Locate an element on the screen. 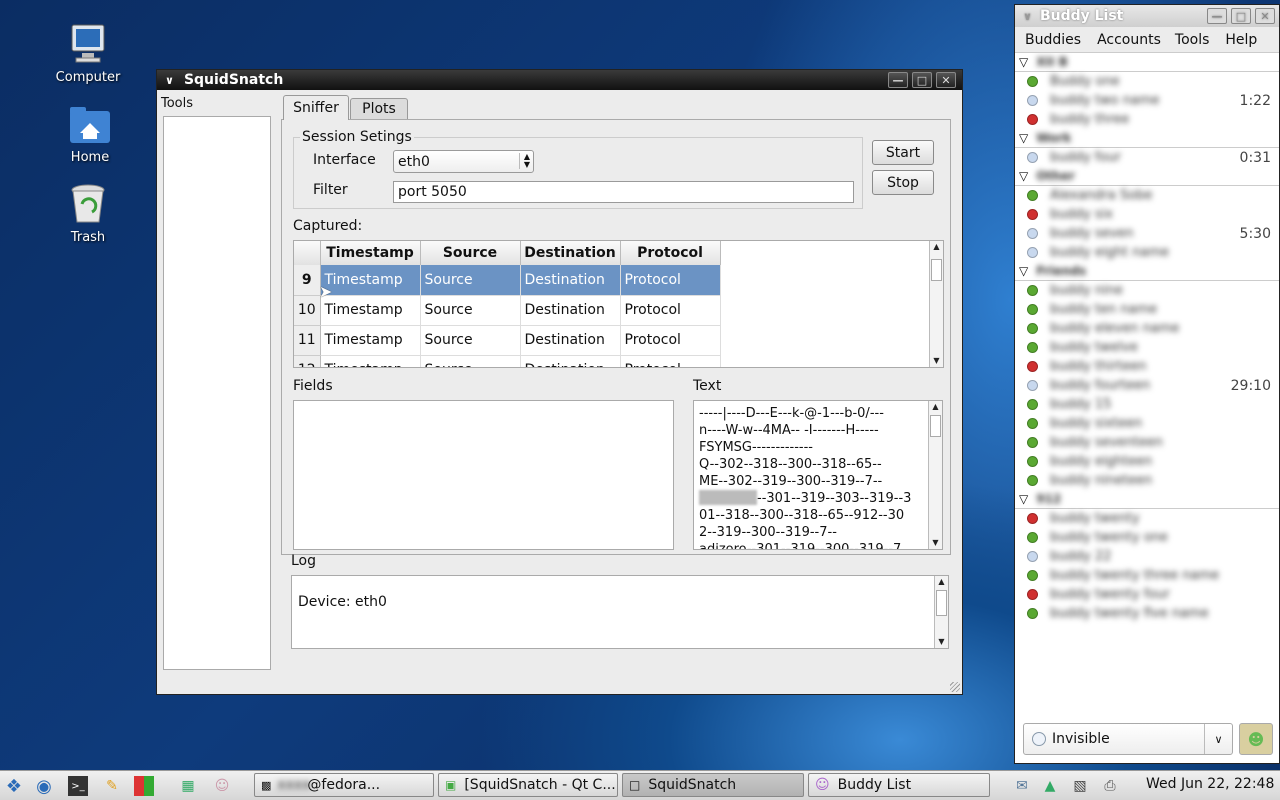 The height and width of the screenshot is (800, 1280). buddy-item: buddy eighteen is located at coordinates (1147, 461).